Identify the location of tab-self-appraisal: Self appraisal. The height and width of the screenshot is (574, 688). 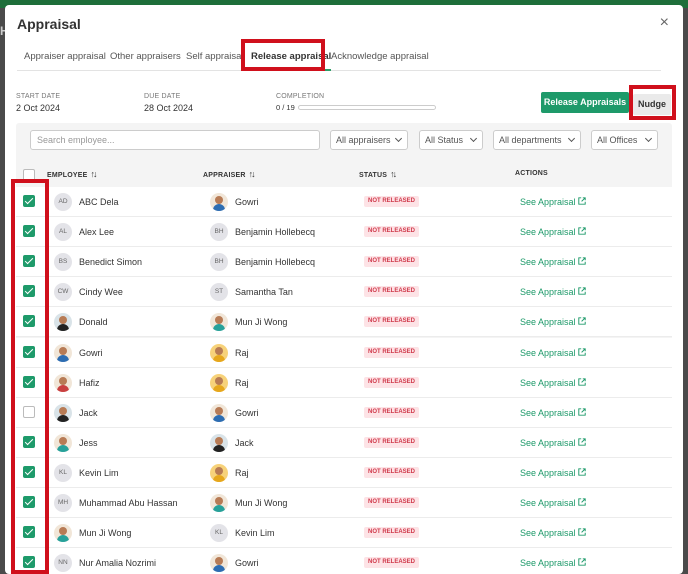
(215, 57).